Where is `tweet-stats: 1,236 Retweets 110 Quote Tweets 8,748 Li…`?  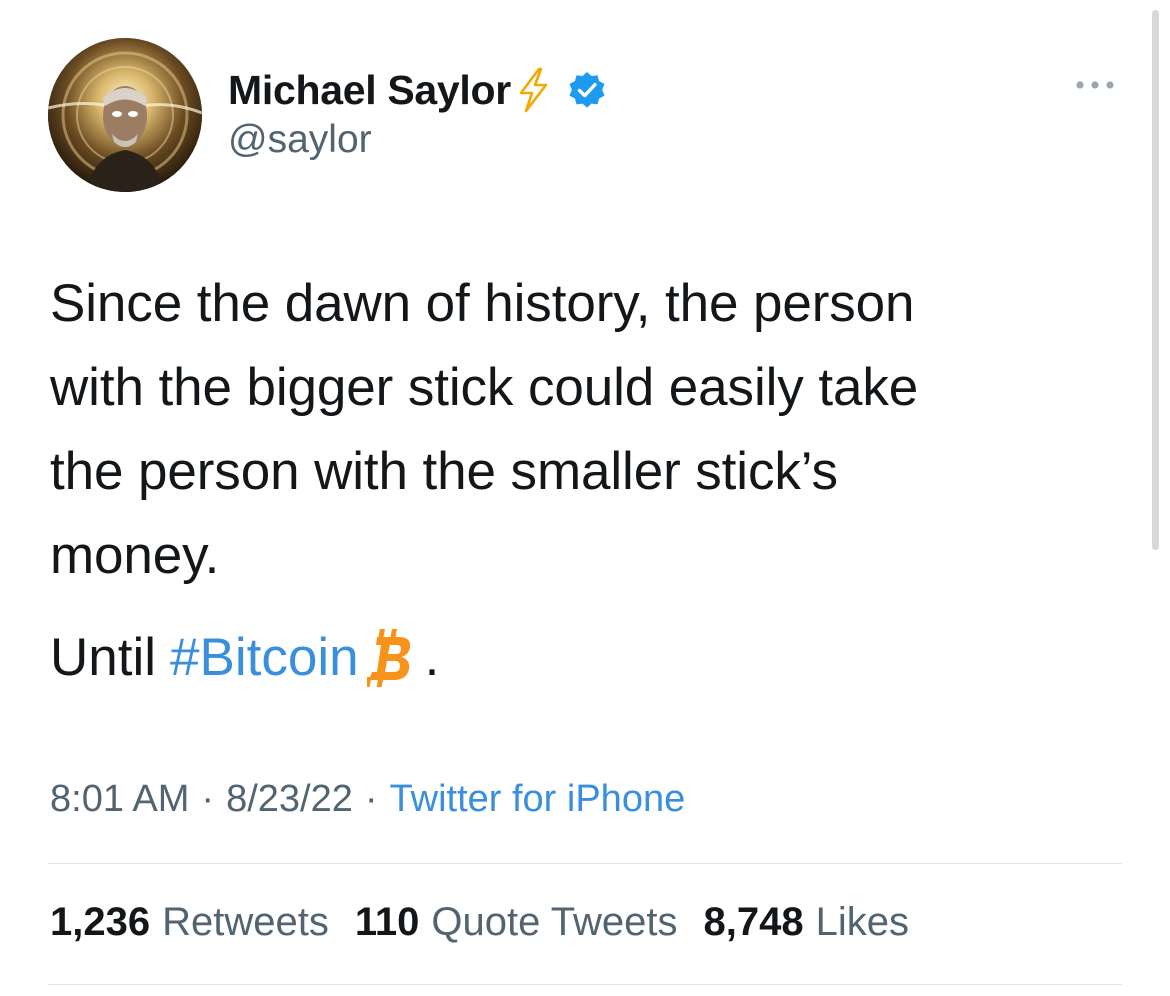
tweet-stats: 1,236 Retweets 110 Quote Tweets 8,748 Li… is located at coordinates (492, 922).